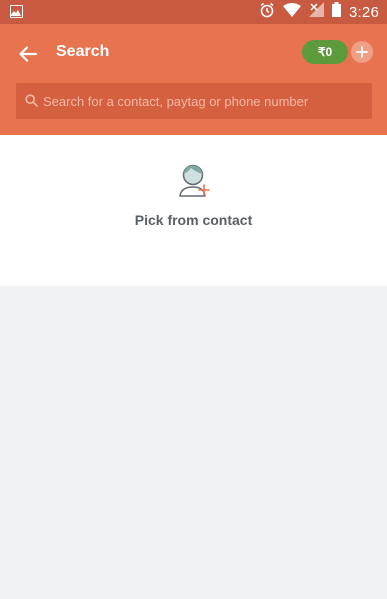  I want to click on add-money-button, so click(362, 52).